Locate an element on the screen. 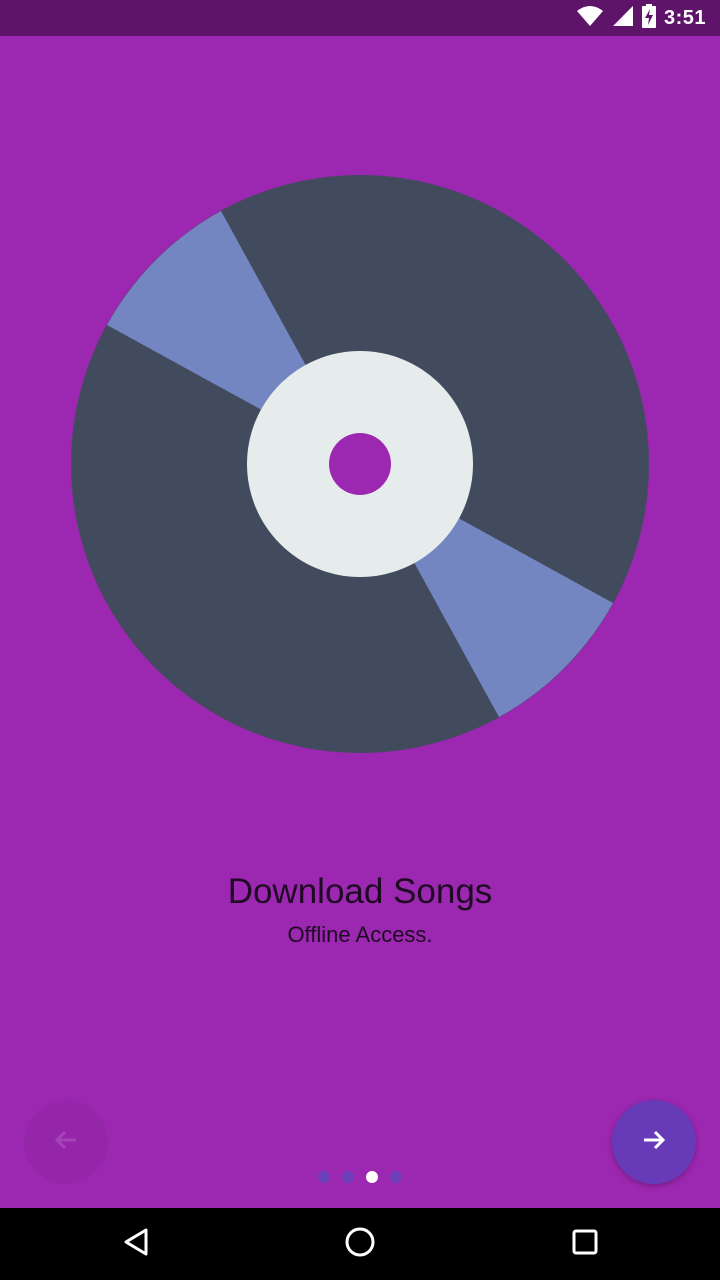  status-icons: 3:51 is located at coordinates (641, 18).